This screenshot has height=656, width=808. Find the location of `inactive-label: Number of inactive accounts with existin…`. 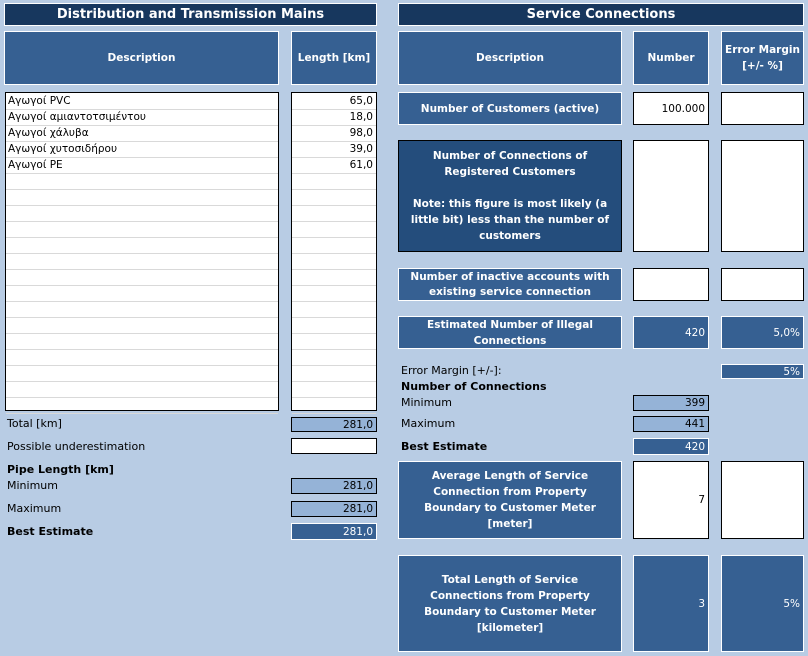

inactive-label: Number of inactive accounts with existin… is located at coordinates (510, 284).